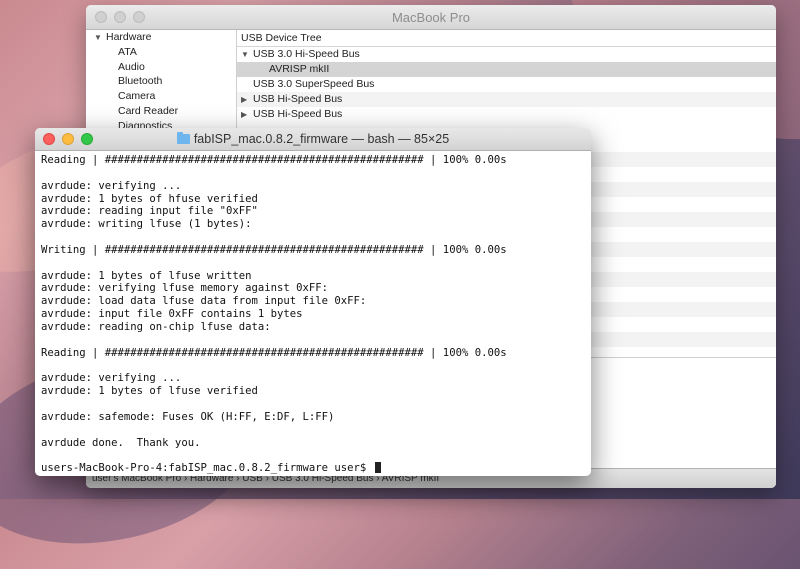 The image size is (800, 569). What do you see at coordinates (314, 84) in the screenshot?
I see `tree-row-label: USB 3.0 SuperSpeed Bus` at bounding box center [314, 84].